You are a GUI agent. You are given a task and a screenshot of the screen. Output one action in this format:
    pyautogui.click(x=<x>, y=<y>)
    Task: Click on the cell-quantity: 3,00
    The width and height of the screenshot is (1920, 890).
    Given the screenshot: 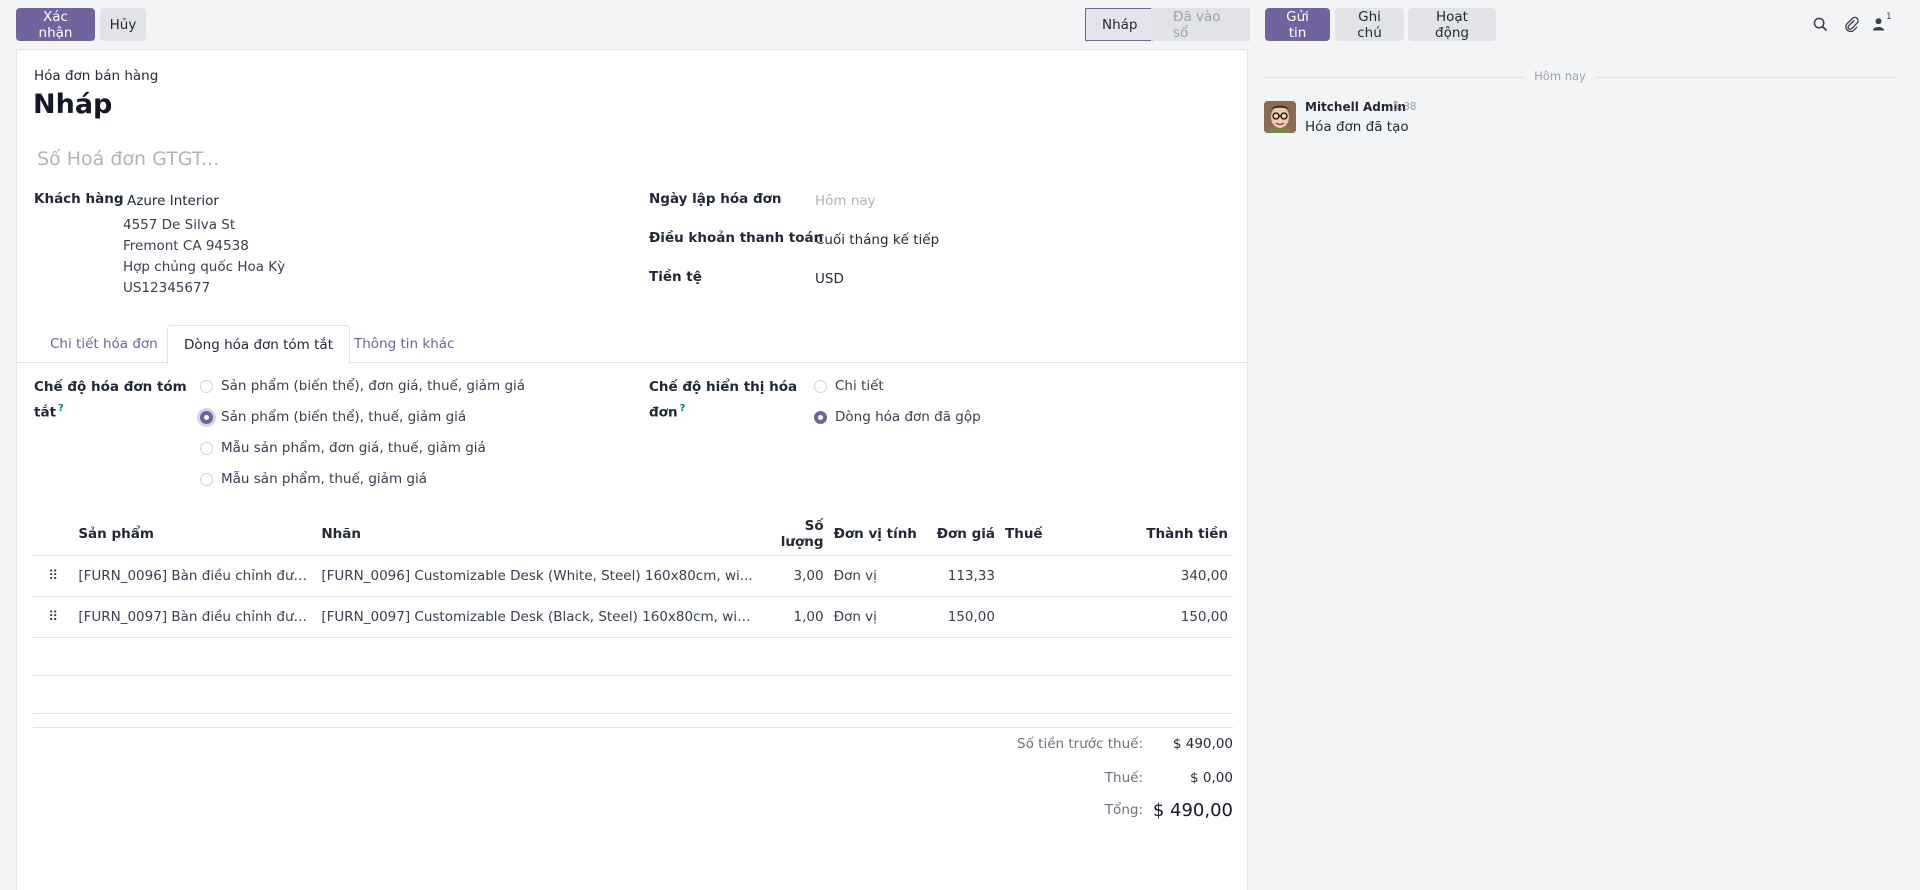 What is the action you would take?
    pyautogui.click(x=793, y=576)
    